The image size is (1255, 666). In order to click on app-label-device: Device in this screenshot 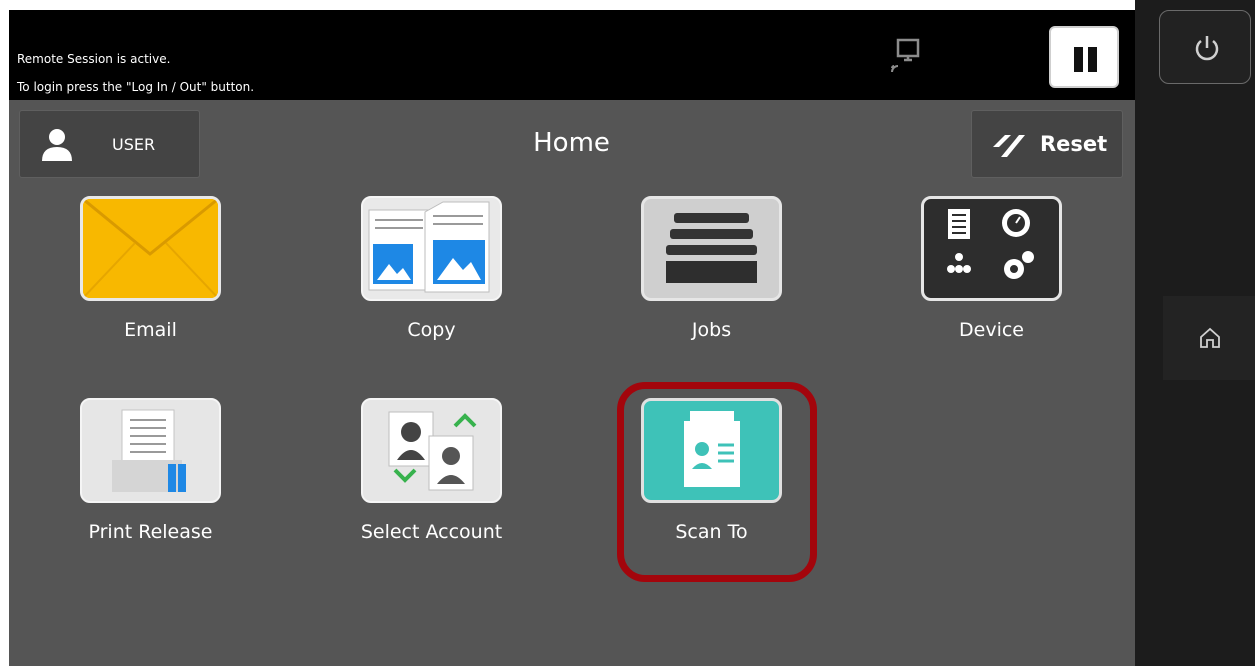, I will do `click(991, 330)`.